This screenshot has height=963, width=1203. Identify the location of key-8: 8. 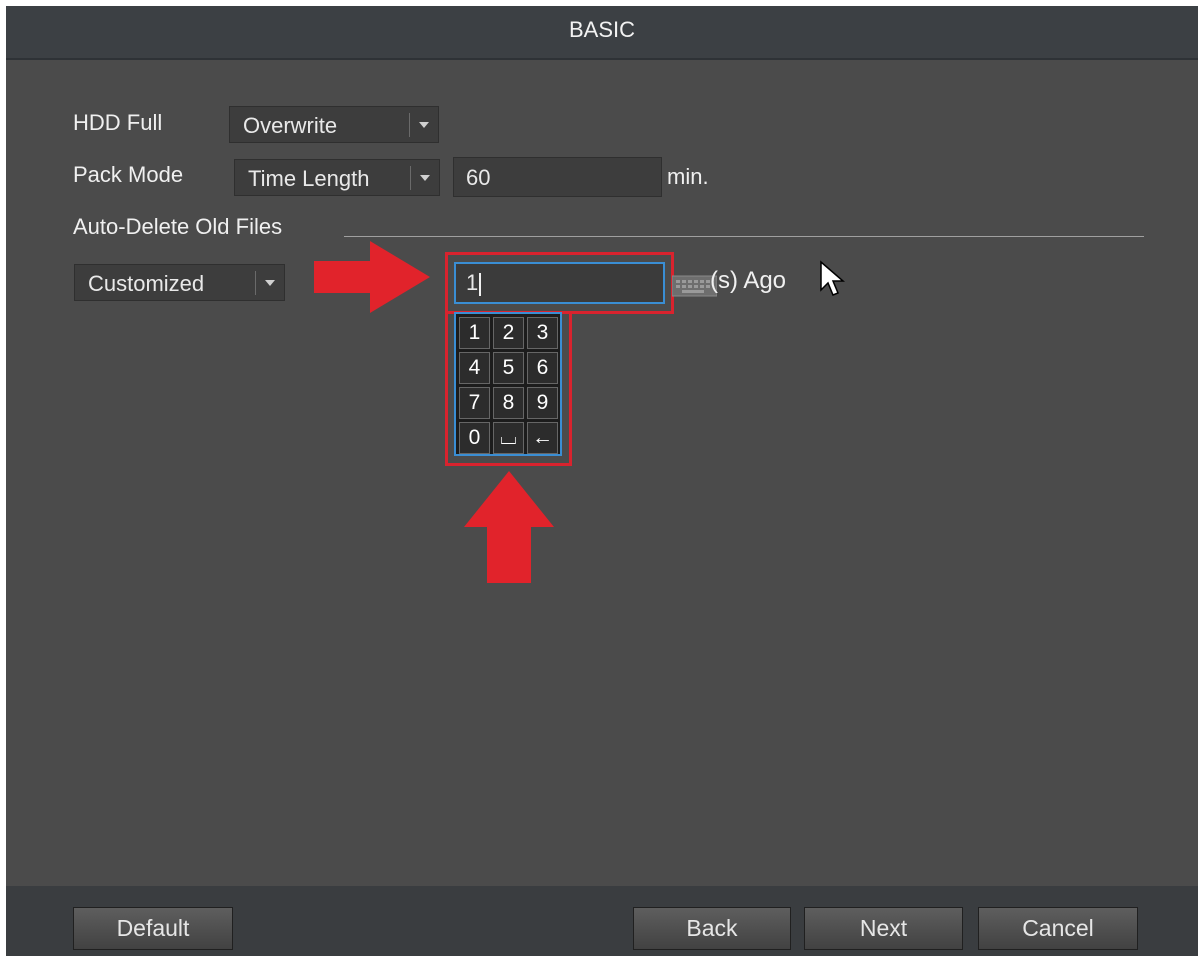
(508, 403).